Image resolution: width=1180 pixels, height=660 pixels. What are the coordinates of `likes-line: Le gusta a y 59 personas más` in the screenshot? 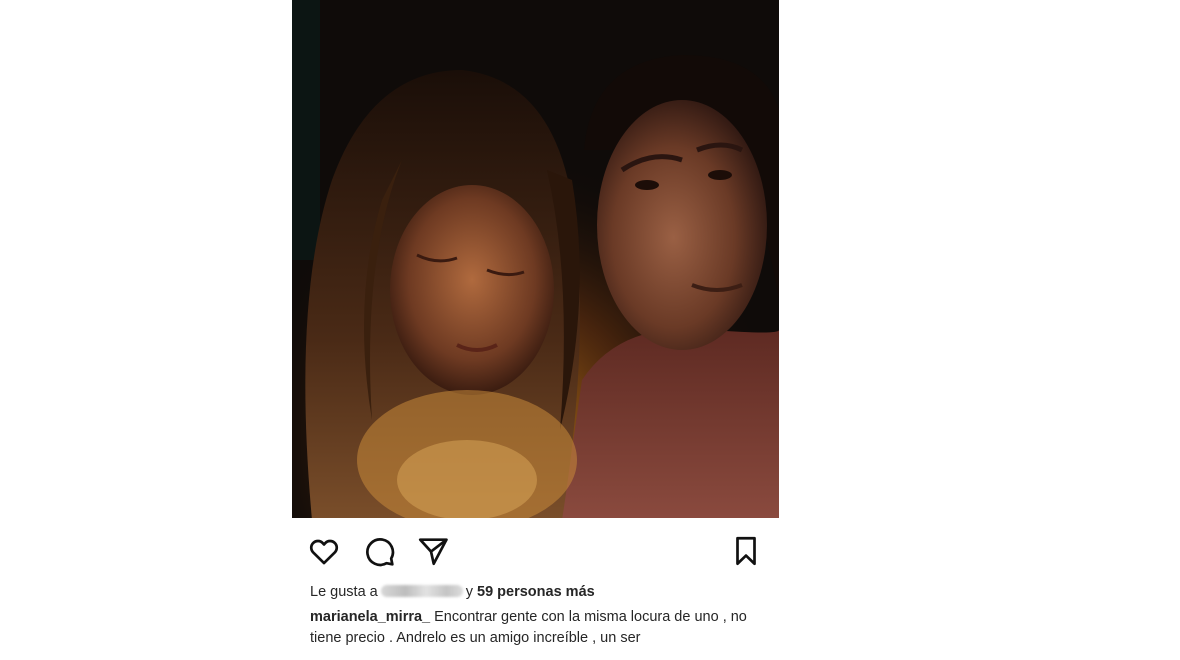 It's located at (452, 592).